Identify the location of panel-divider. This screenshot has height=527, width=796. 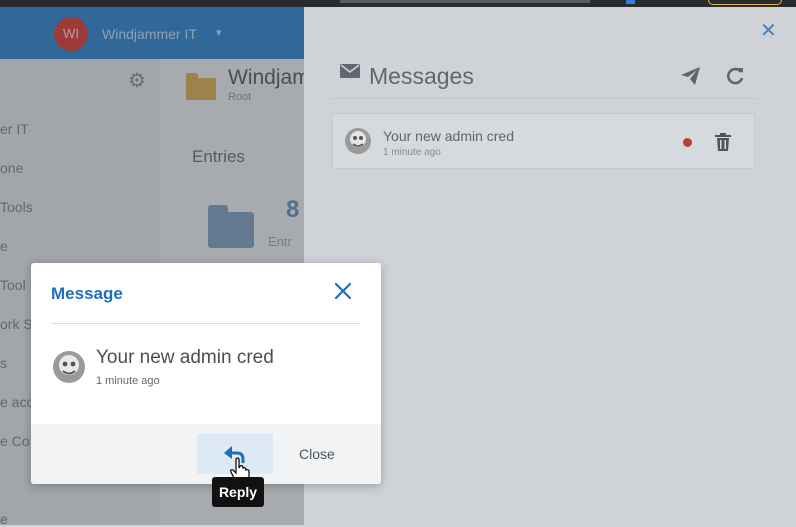
(544, 98).